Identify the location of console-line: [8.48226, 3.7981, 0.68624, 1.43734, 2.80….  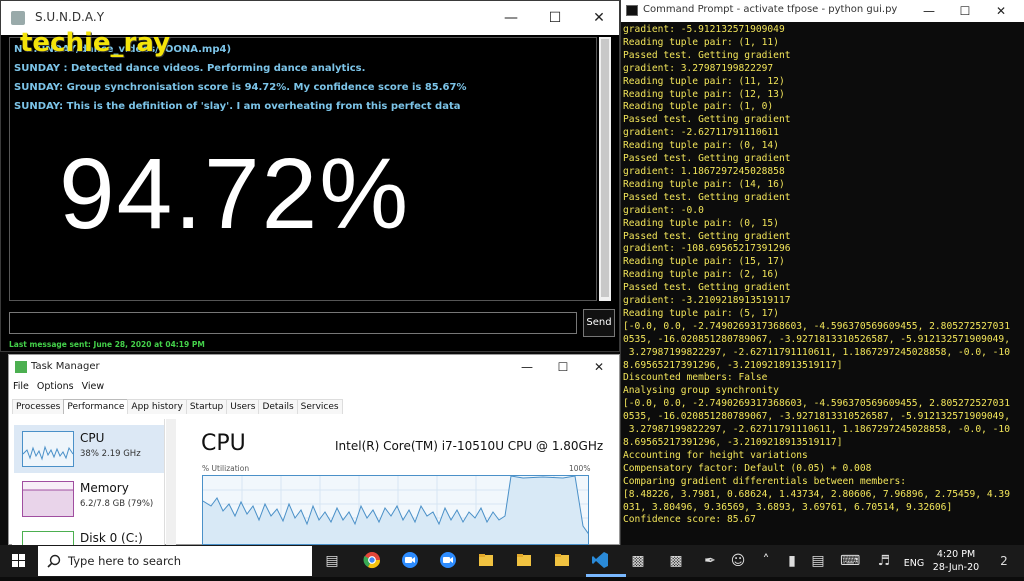
(816, 494).